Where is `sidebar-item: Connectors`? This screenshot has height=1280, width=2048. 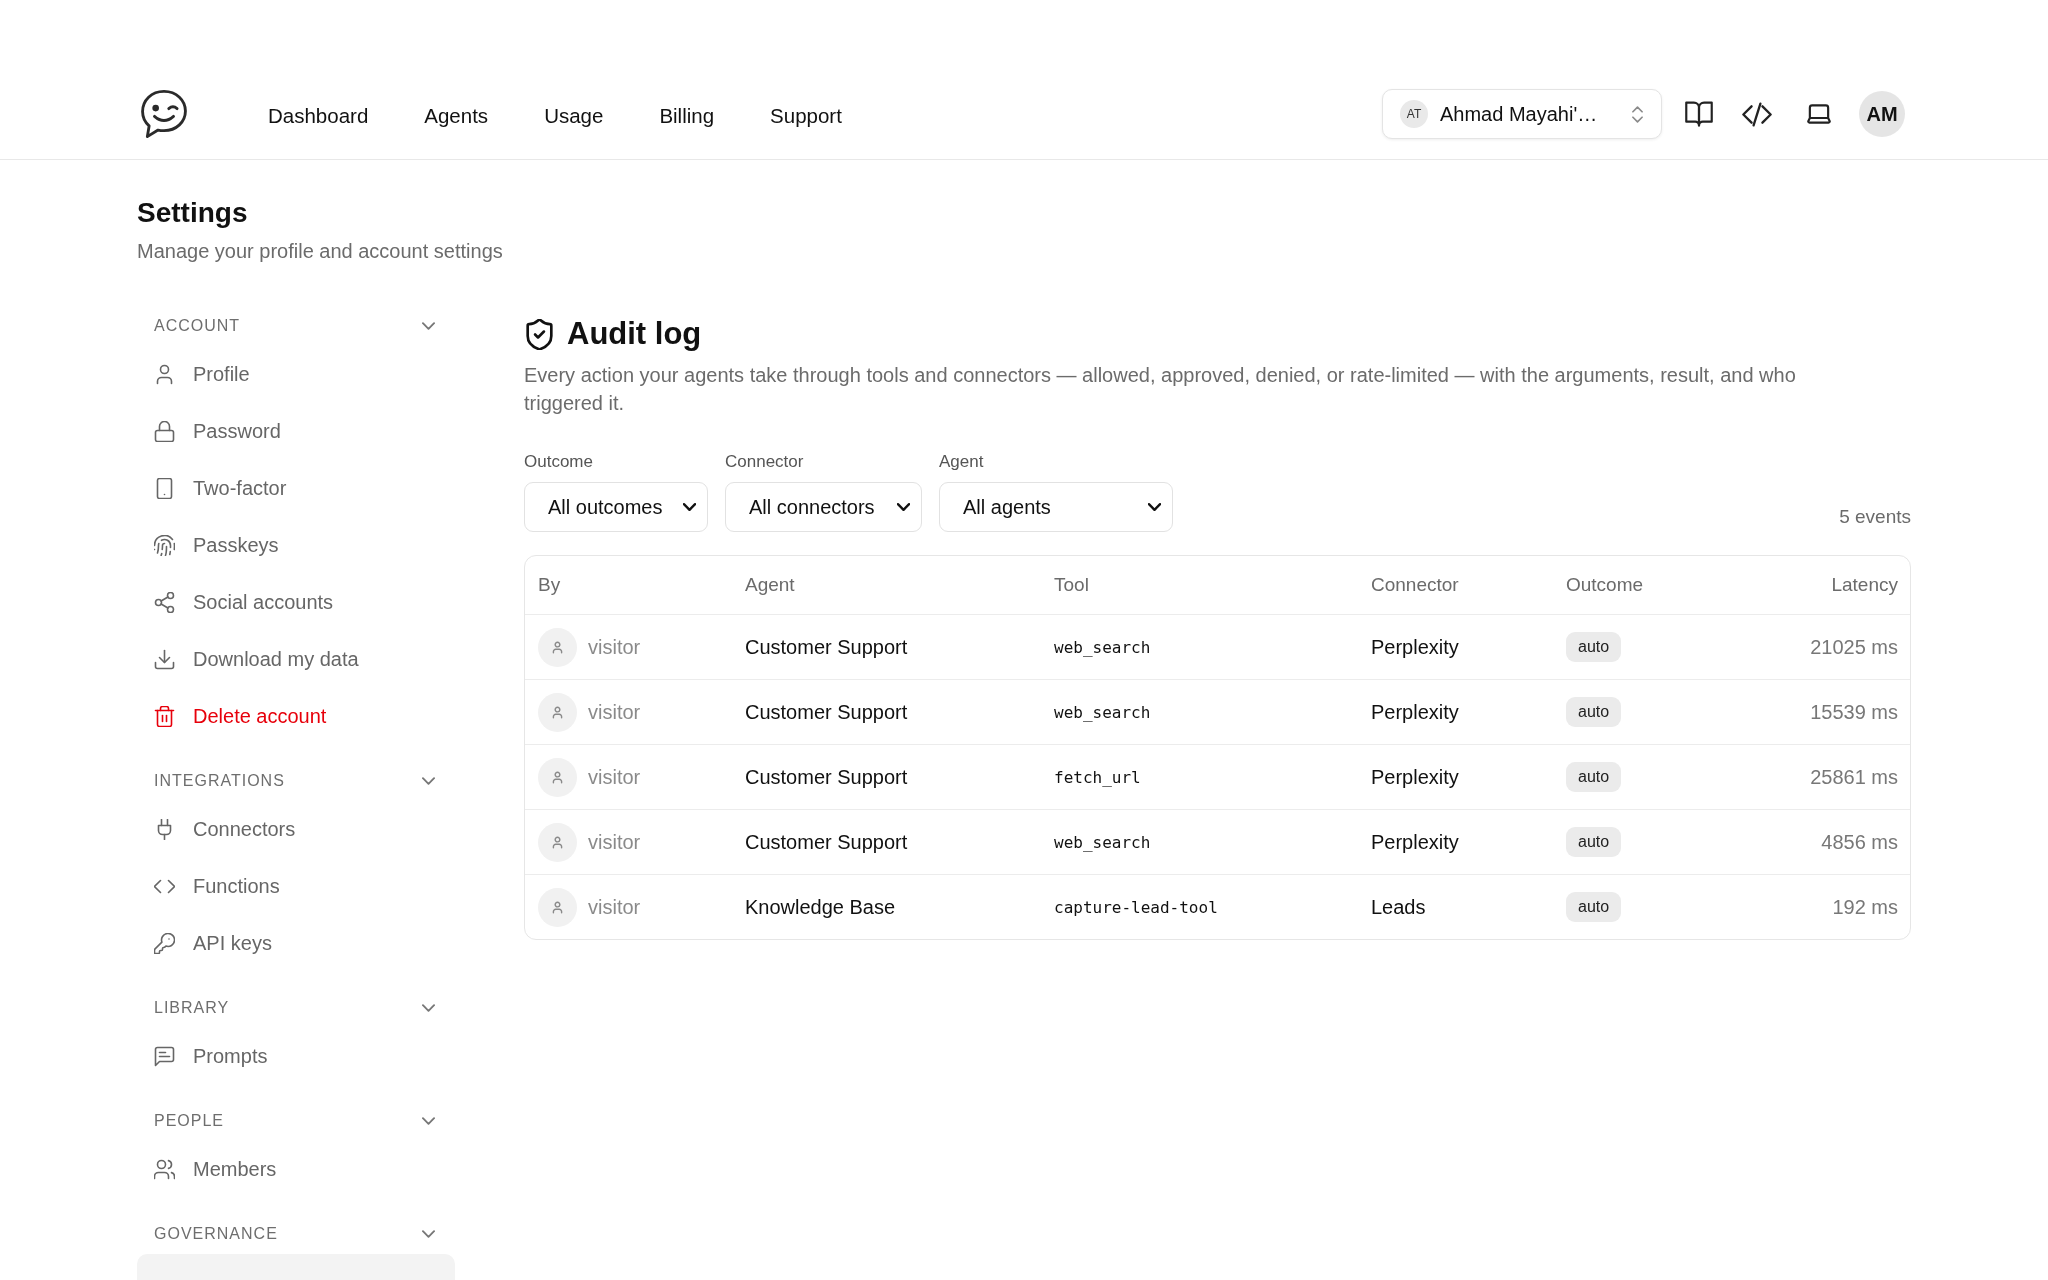
sidebar-item: Connectors is located at coordinates (296, 829).